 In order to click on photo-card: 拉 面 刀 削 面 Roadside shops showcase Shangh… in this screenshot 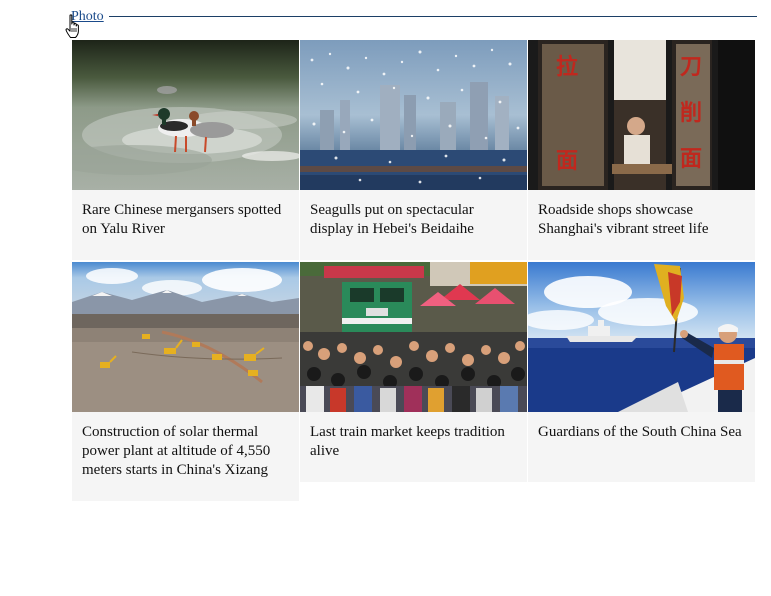, I will do `click(641, 150)`.